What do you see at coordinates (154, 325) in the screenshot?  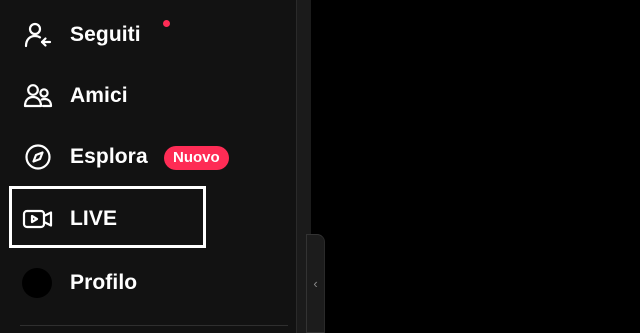 I see `divider` at bounding box center [154, 325].